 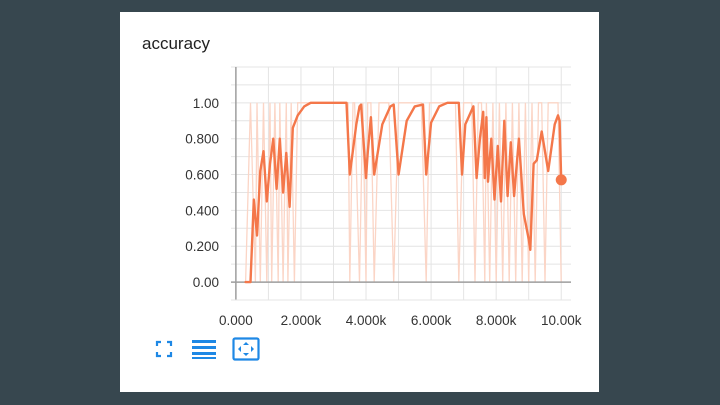 What do you see at coordinates (202, 139) in the screenshot?
I see `y-tick-label: 0.800` at bounding box center [202, 139].